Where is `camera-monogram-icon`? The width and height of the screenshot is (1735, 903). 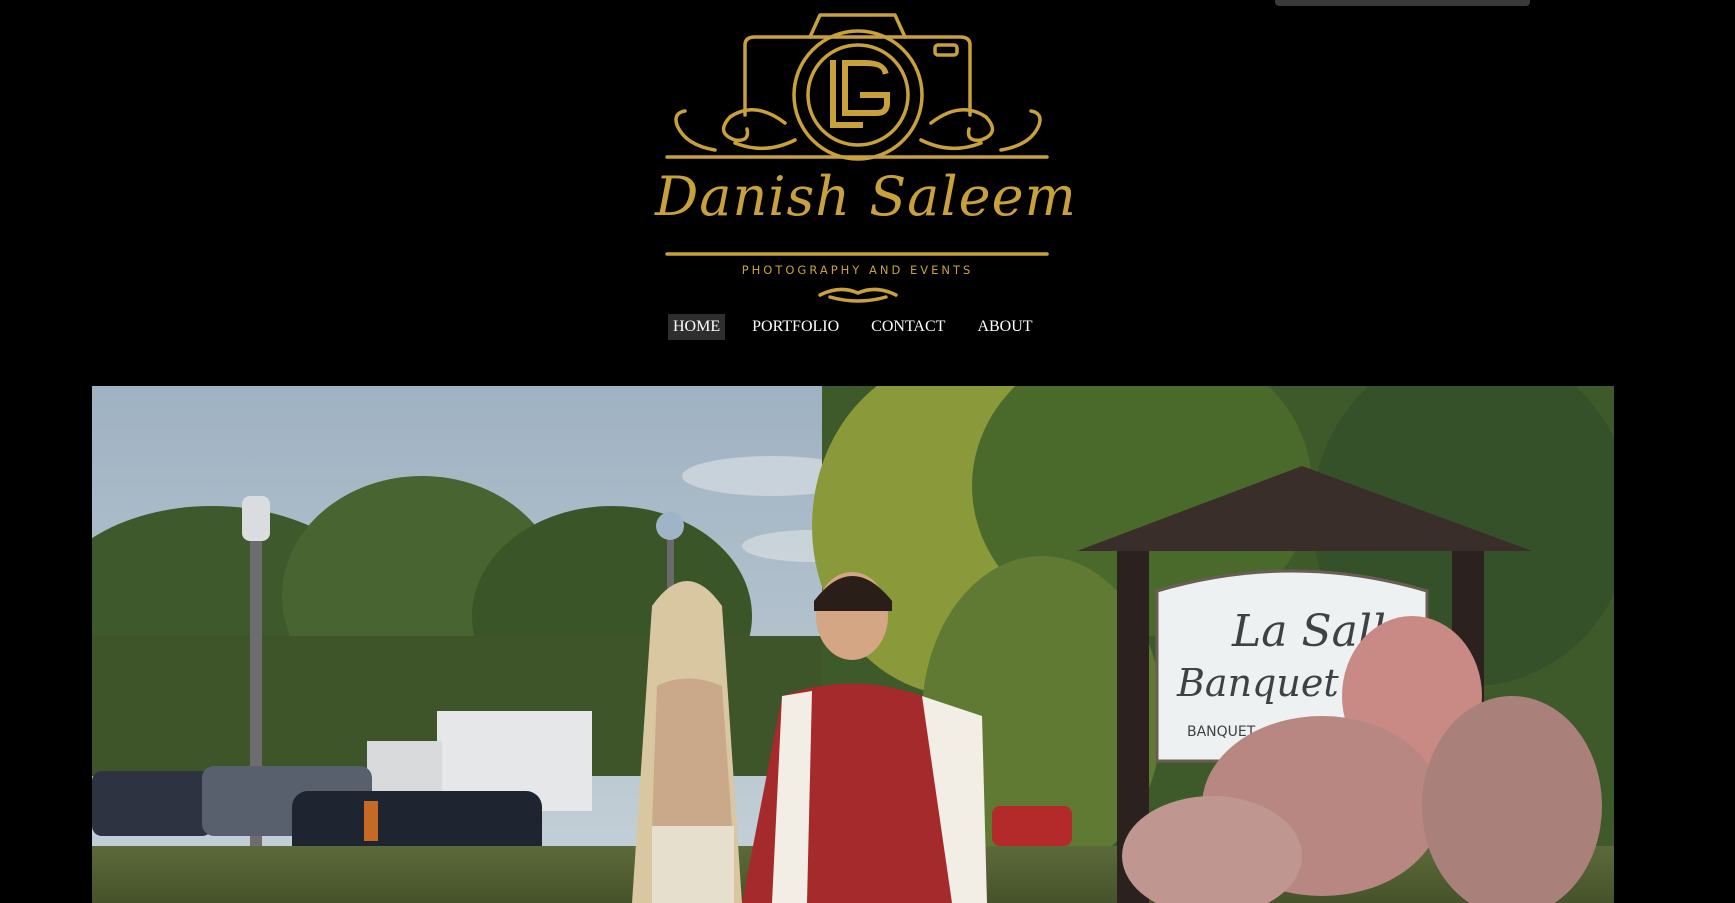
camera-monogram-icon is located at coordinates (857, 158).